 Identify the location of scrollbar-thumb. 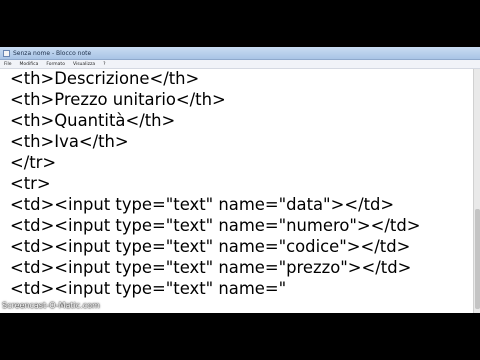
(477, 259).